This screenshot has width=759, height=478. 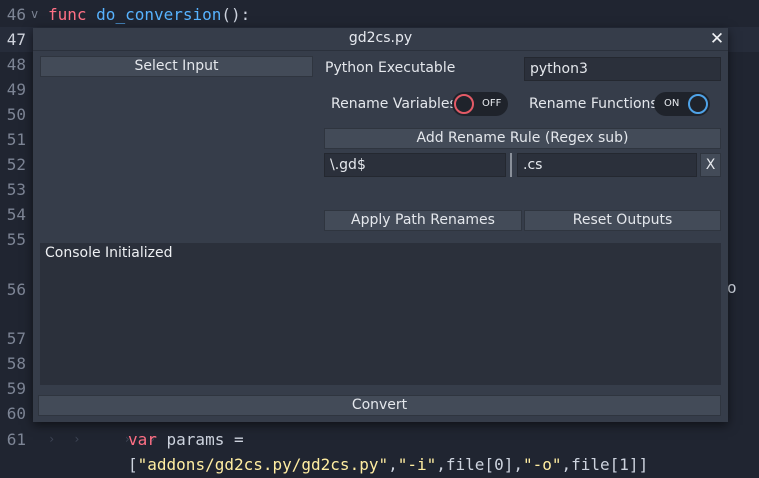 I want to click on toggle-state-text: OFF, so click(x=492, y=103).